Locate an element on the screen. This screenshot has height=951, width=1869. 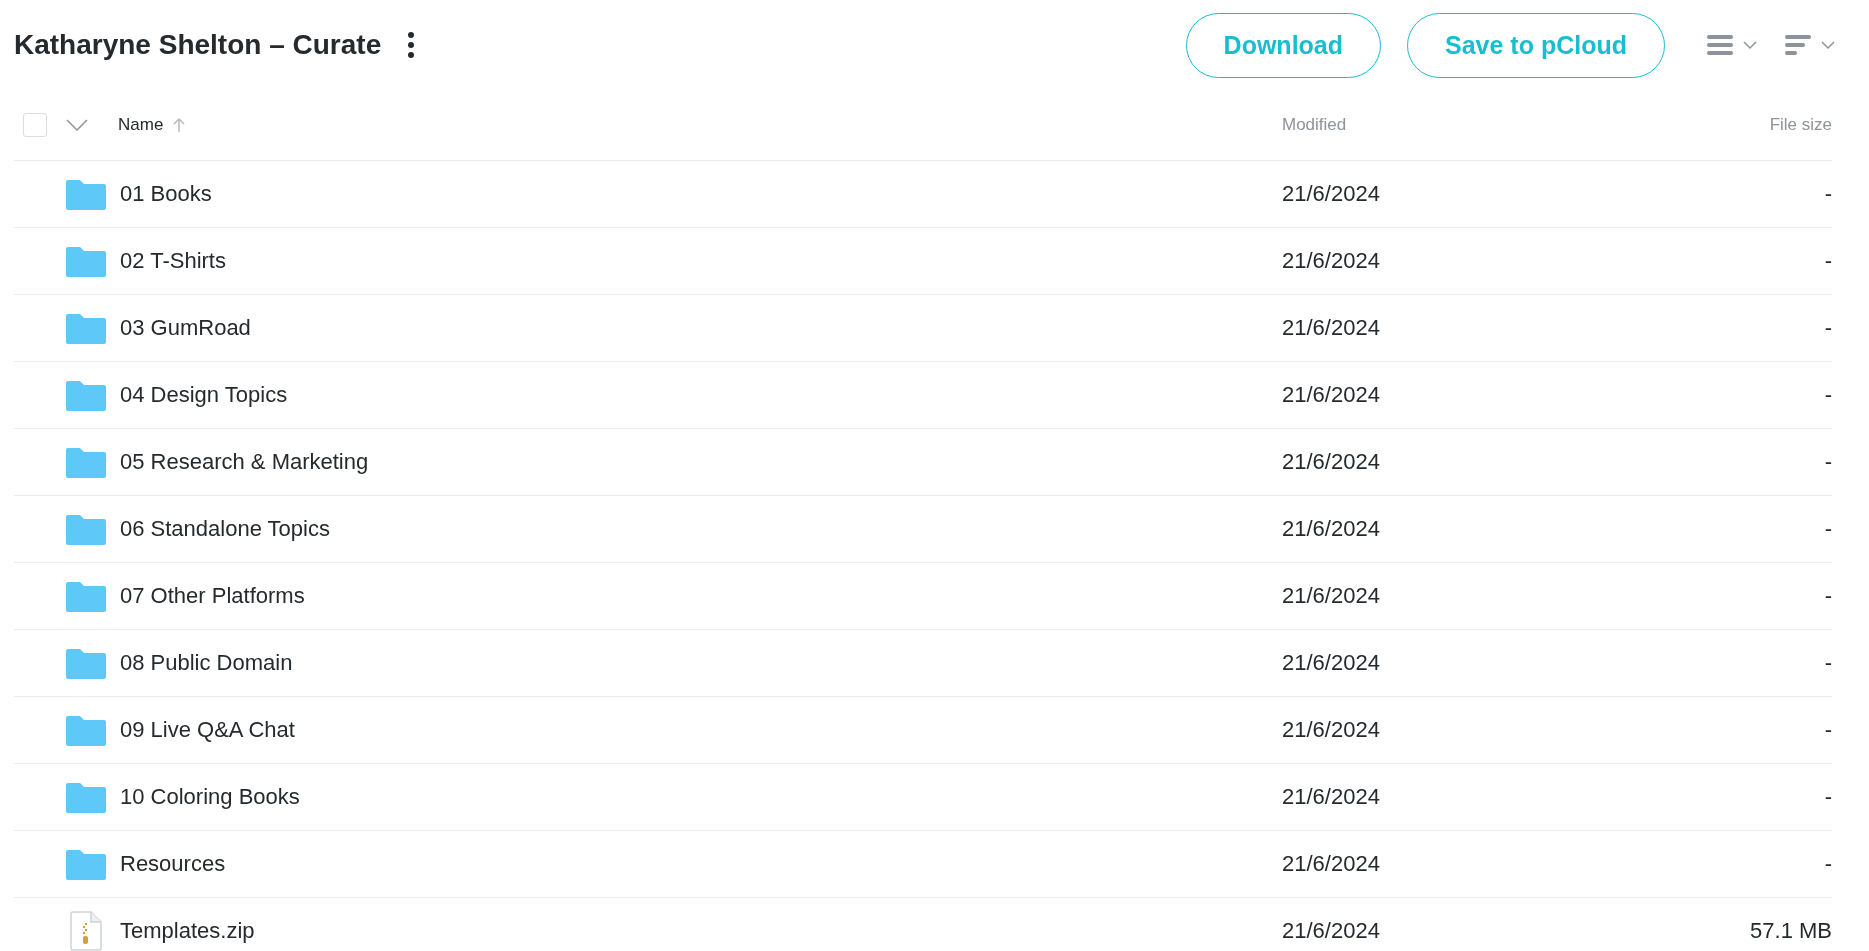
file-name: 03 GumRoad is located at coordinates (185, 328).